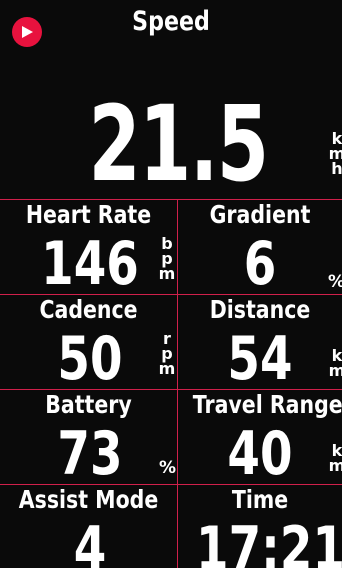 The width and height of the screenshot is (342, 568). What do you see at coordinates (88, 404) in the screenshot?
I see `battery-label: Battery` at bounding box center [88, 404].